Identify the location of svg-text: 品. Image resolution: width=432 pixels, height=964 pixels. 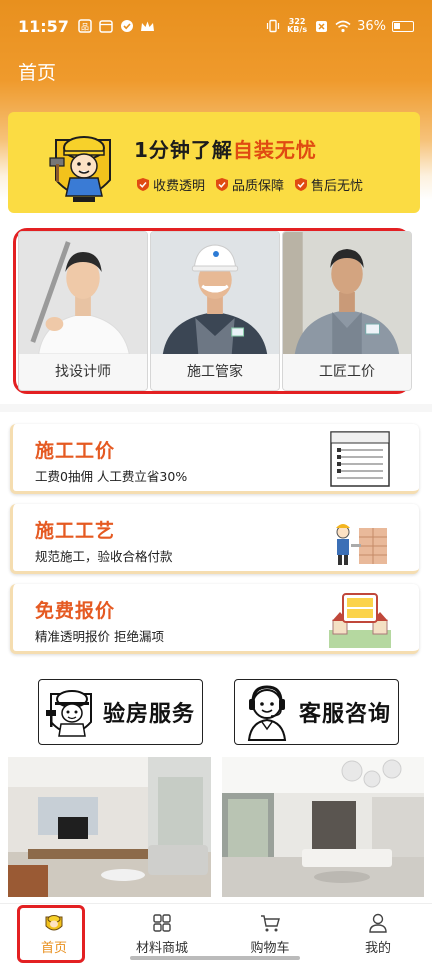
(85, 27).